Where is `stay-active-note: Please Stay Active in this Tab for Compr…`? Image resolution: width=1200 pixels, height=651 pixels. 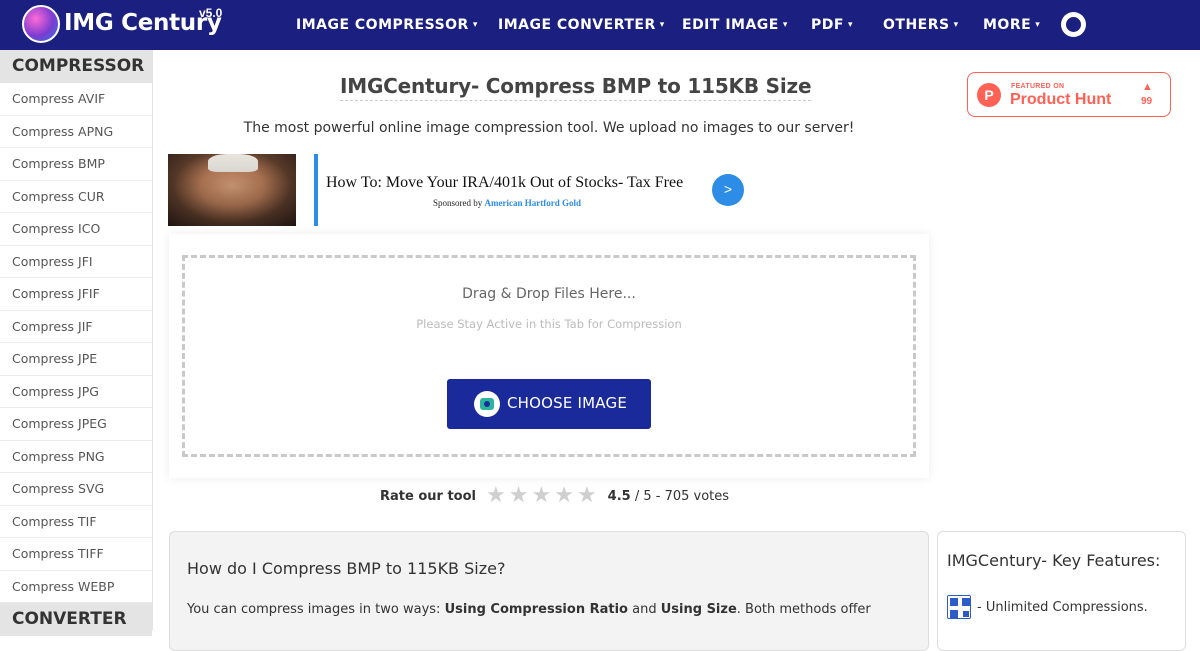 stay-active-note: Please Stay Active in this Tab for Compr… is located at coordinates (549, 324).